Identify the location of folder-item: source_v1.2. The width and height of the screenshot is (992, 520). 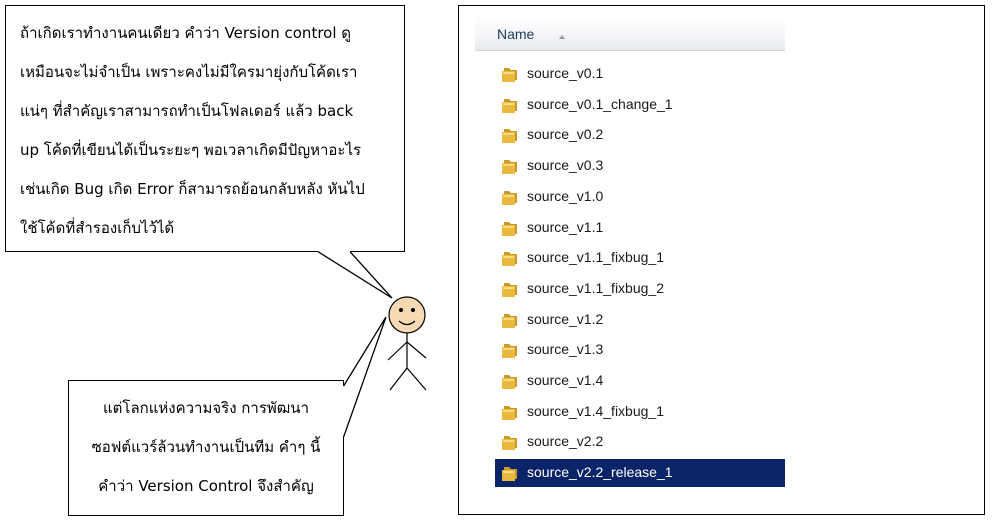
(640, 320).